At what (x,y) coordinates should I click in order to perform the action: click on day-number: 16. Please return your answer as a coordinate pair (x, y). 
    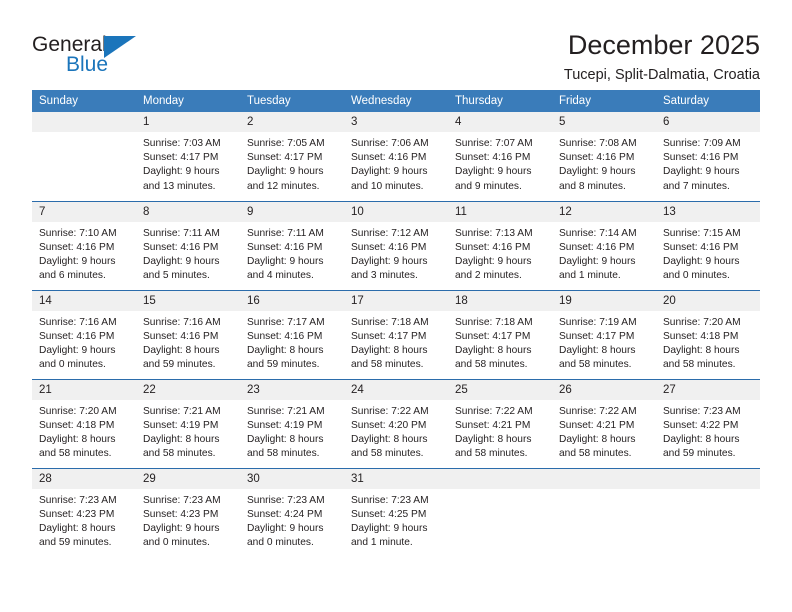
    Looking at the image, I should click on (292, 300).